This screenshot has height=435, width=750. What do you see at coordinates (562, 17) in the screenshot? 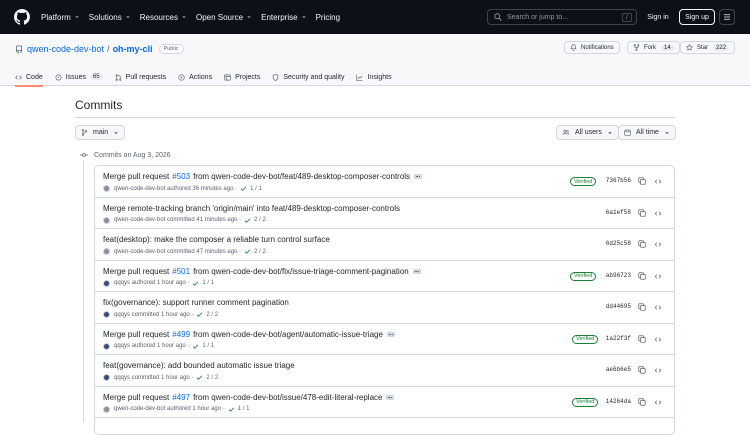
I see `search-input: Search or jump to... /` at bounding box center [562, 17].